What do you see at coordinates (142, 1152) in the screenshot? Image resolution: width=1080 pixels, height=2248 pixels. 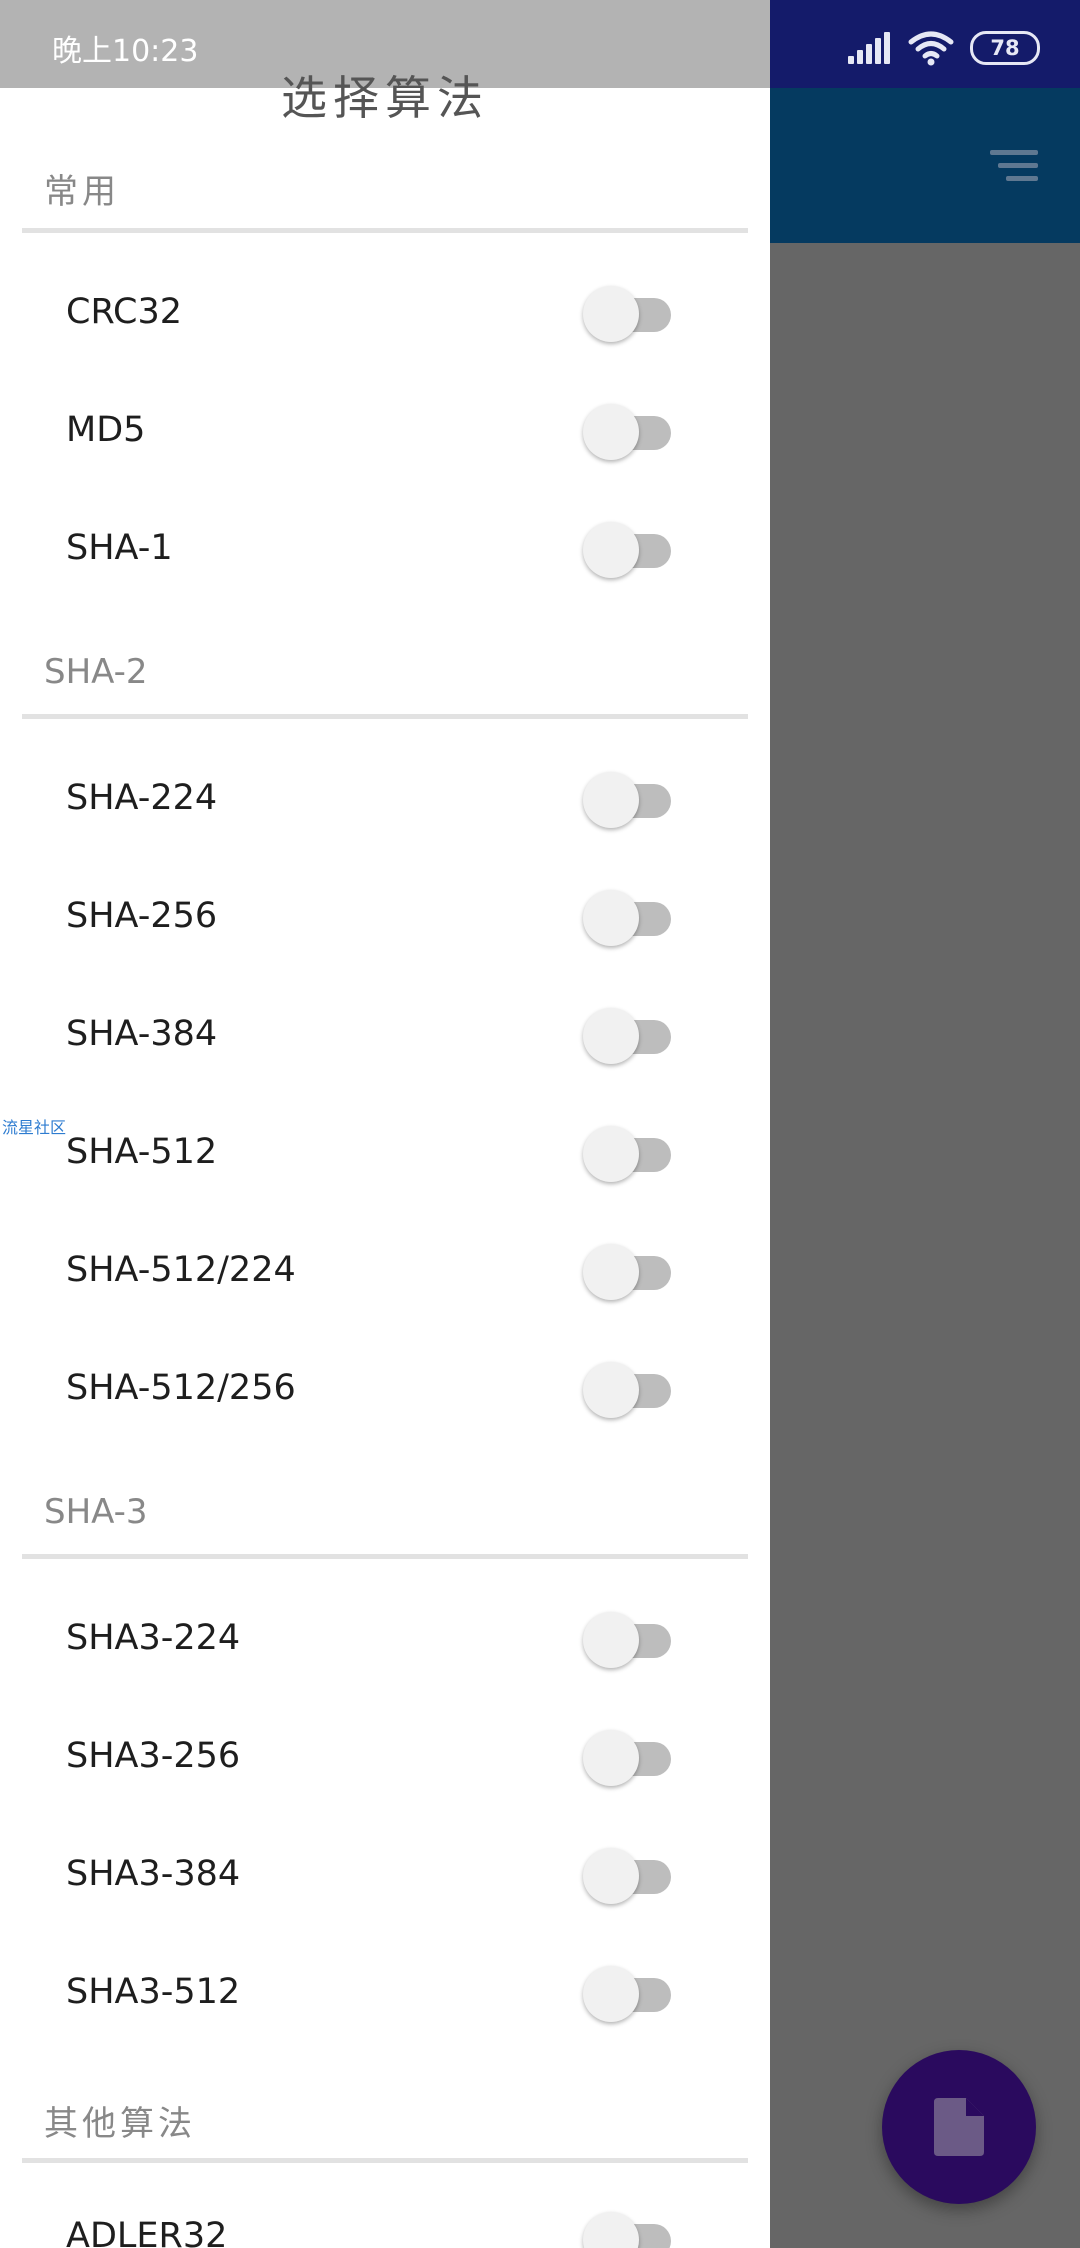 I see `algorithm-label: SHA-512` at bounding box center [142, 1152].